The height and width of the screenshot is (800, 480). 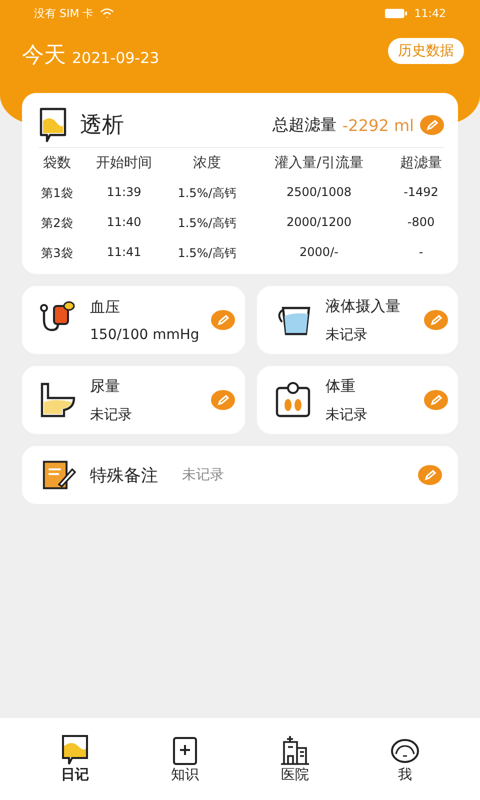 I want to click on note-label: 特殊备注, so click(x=124, y=475).